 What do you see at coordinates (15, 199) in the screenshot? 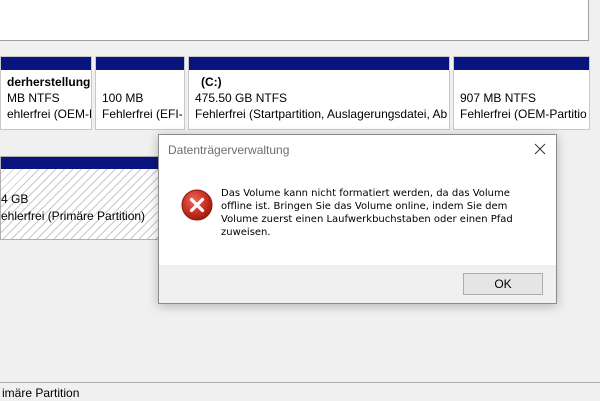
I see `partition-size: 4 GB` at bounding box center [15, 199].